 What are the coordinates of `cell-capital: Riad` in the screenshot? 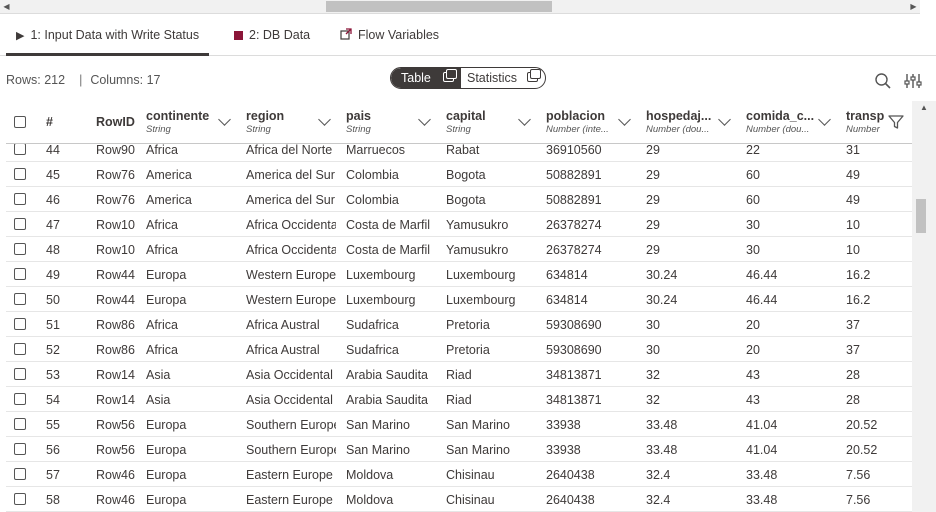 It's located at (459, 400).